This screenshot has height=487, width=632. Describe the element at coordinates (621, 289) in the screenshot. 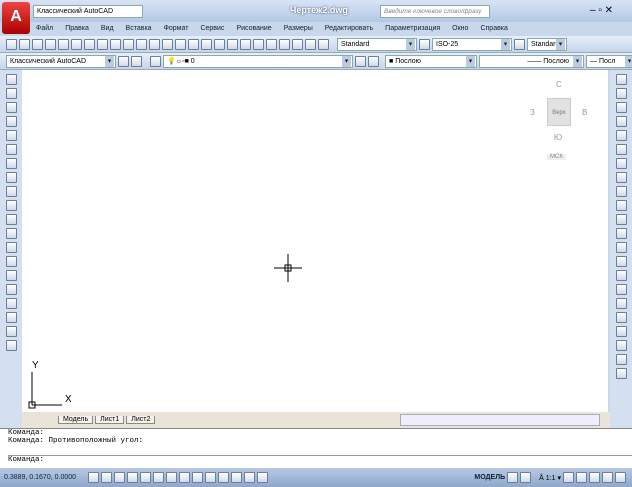

I see `fillet-icon` at that location.